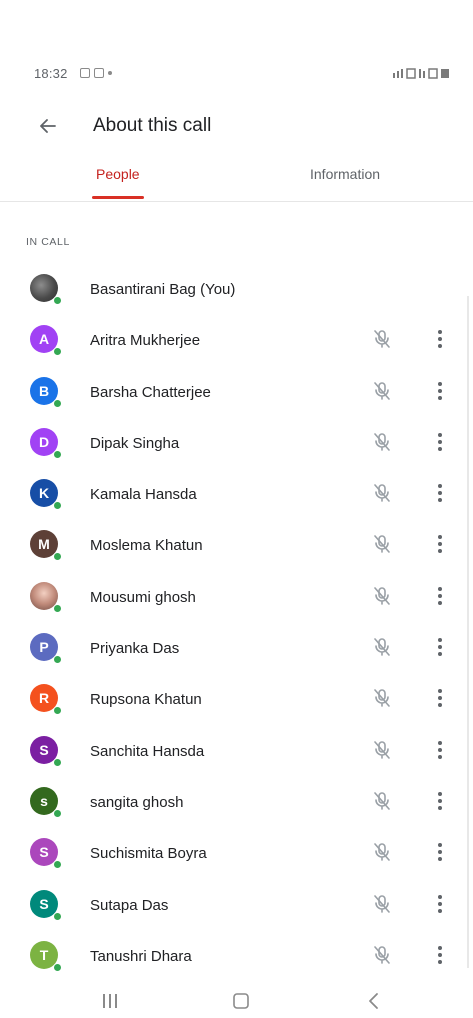 This screenshot has width=473, height=1018. Describe the element at coordinates (46, 341) in the screenshot. I see `avatar: A` at that location.